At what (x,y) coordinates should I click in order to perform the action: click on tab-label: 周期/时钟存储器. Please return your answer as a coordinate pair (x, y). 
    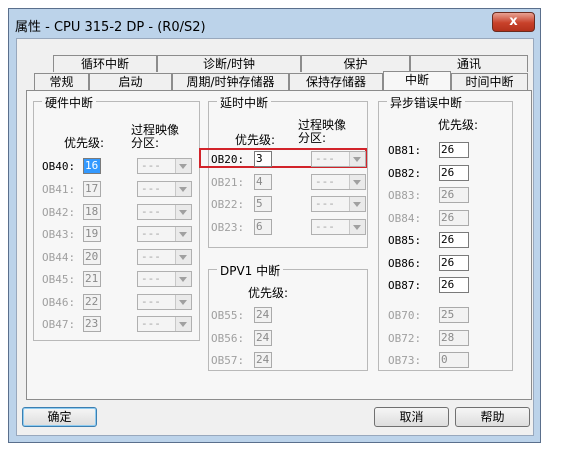
    Looking at the image, I should click on (230, 82).